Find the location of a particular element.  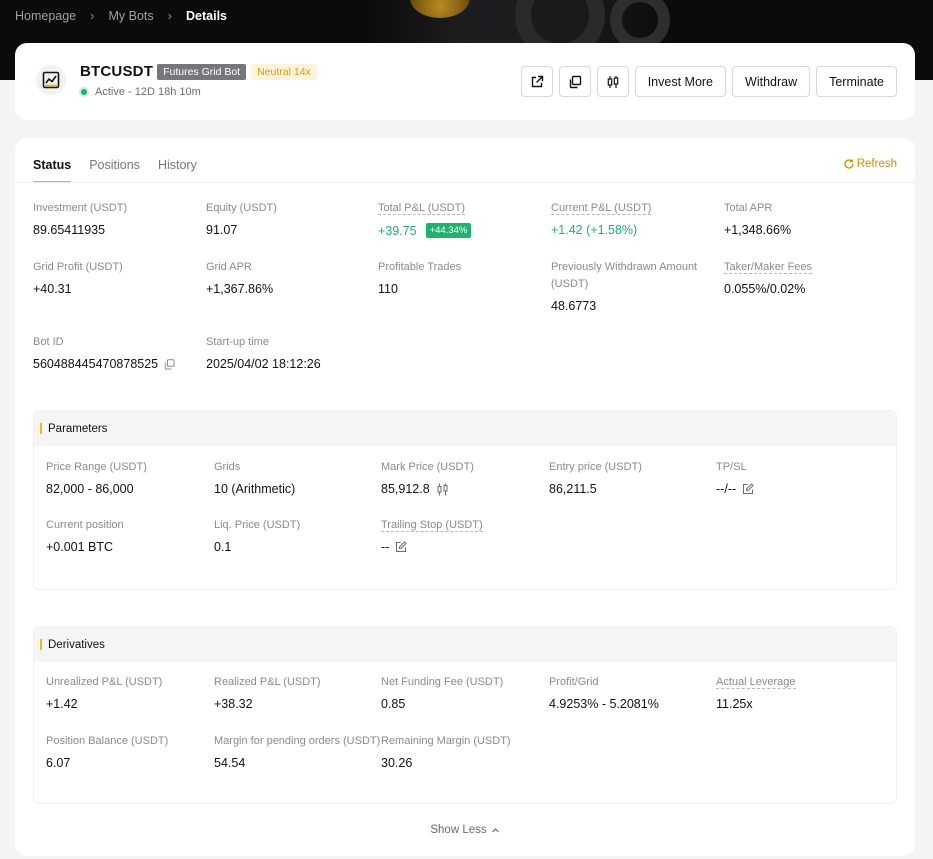

bot-mode-tag: Neutral 14x is located at coordinates (284, 71).